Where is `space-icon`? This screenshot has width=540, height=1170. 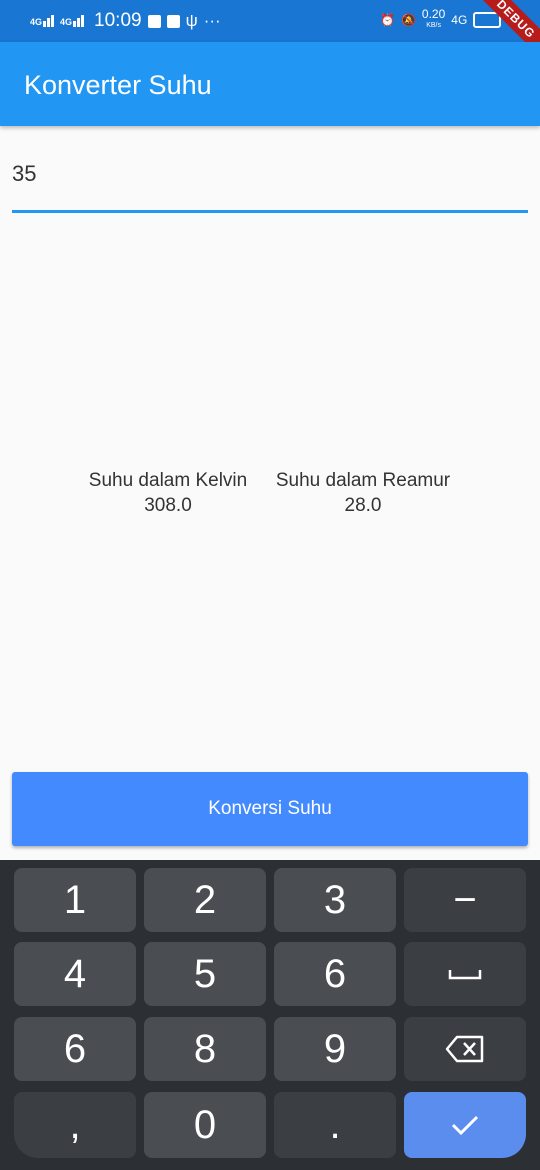 space-icon is located at coordinates (465, 975).